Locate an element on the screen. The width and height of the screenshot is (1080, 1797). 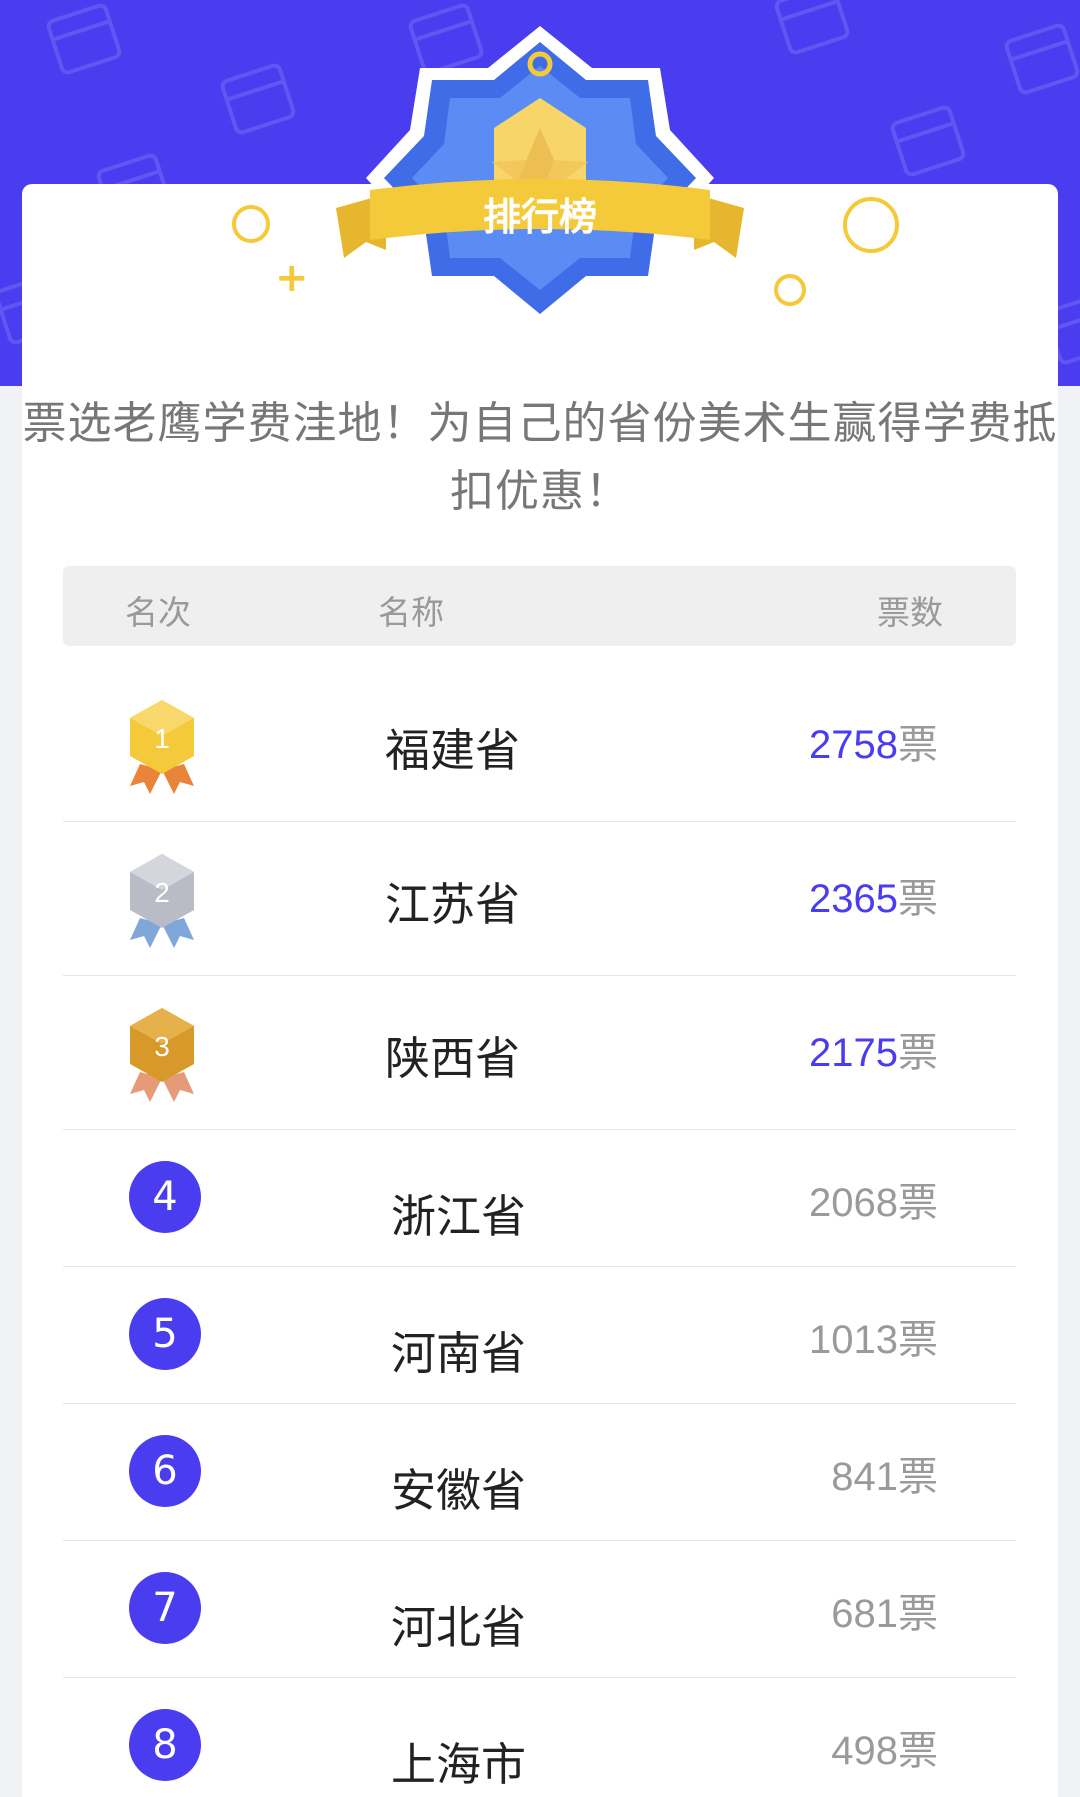
vote-count: 498票 is located at coordinates (884, 1747).